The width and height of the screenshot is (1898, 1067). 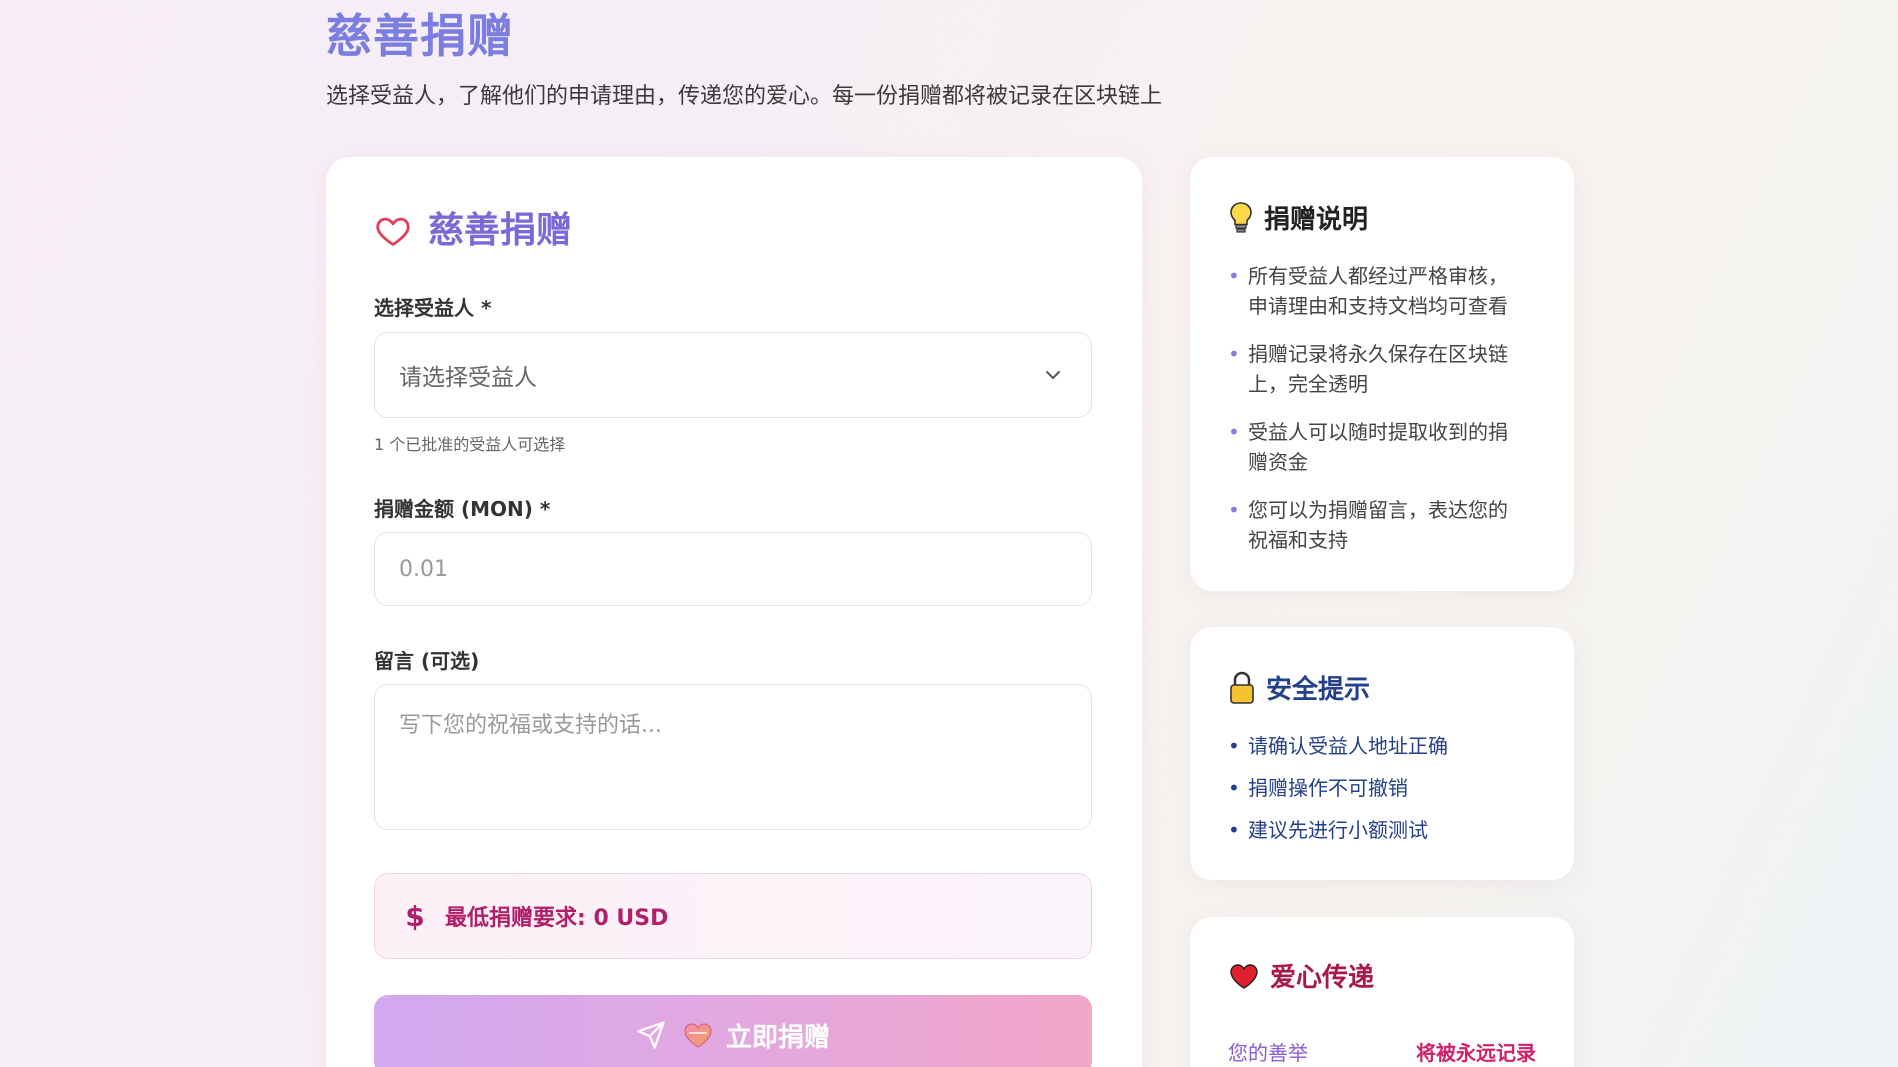 I want to click on love-title-row: 爱心传递, so click(x=1301, y=975).